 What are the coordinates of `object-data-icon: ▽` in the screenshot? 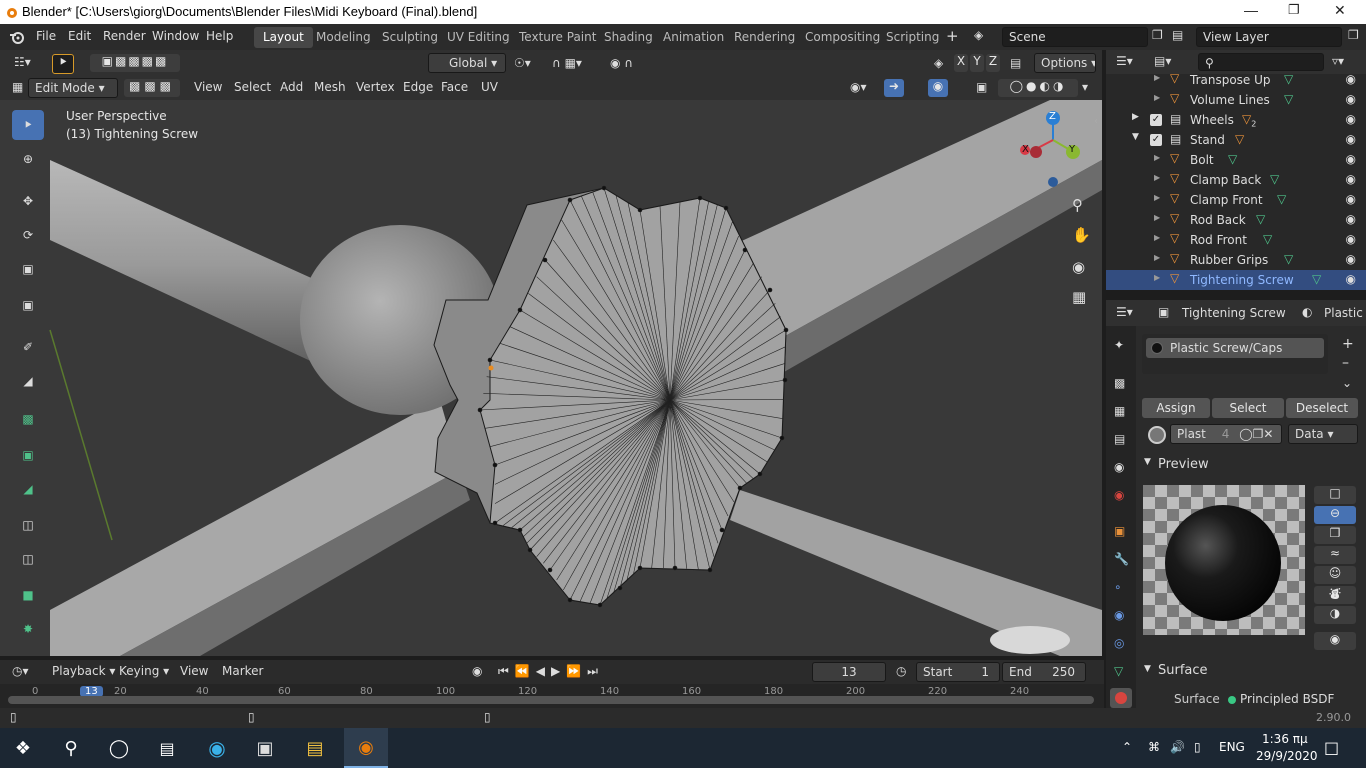 It's located at (1239, 139).